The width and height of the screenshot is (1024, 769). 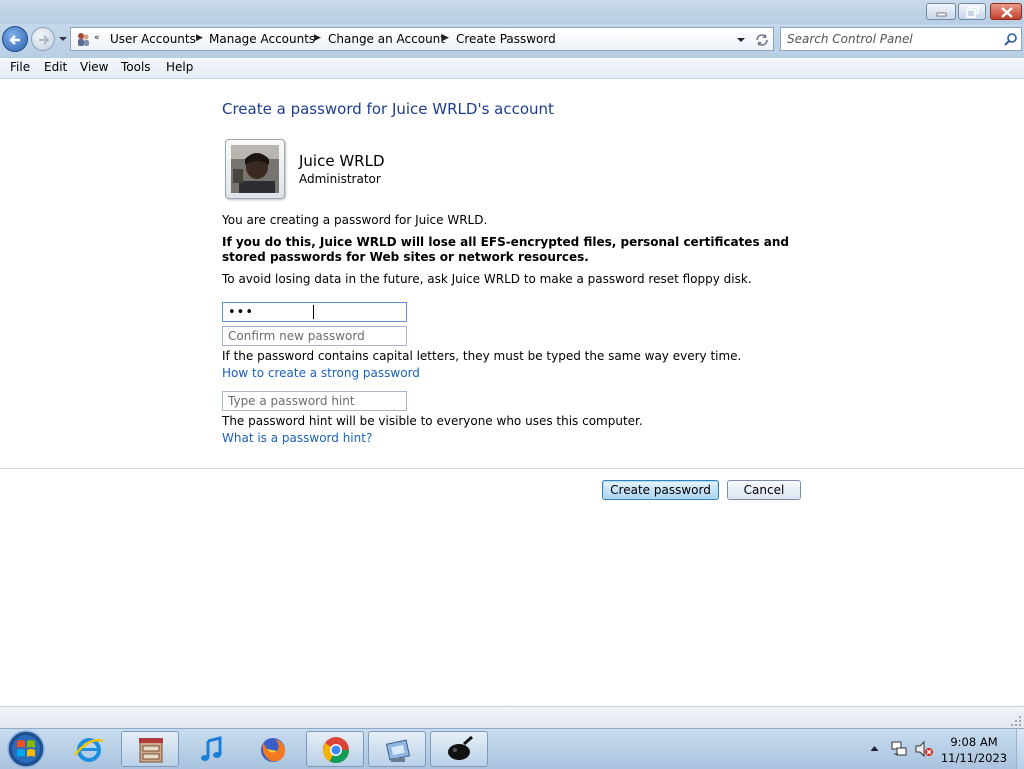 I want to click on clock-time: 9:08 AM, so click(x=974, y=742).